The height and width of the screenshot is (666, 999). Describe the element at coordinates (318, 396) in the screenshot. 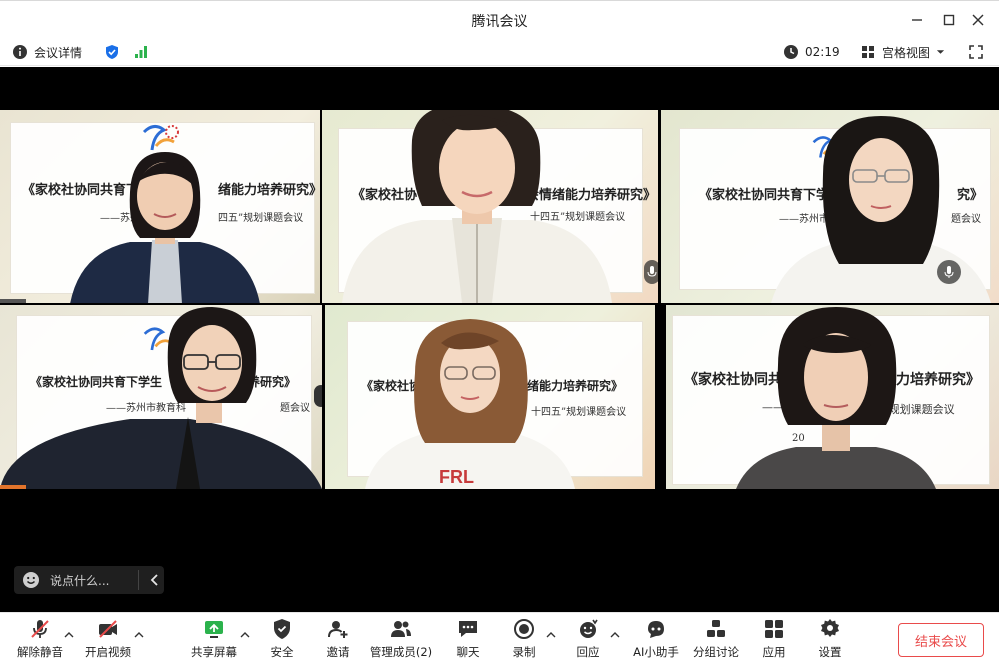

I see `tile-side-handle` at that location.